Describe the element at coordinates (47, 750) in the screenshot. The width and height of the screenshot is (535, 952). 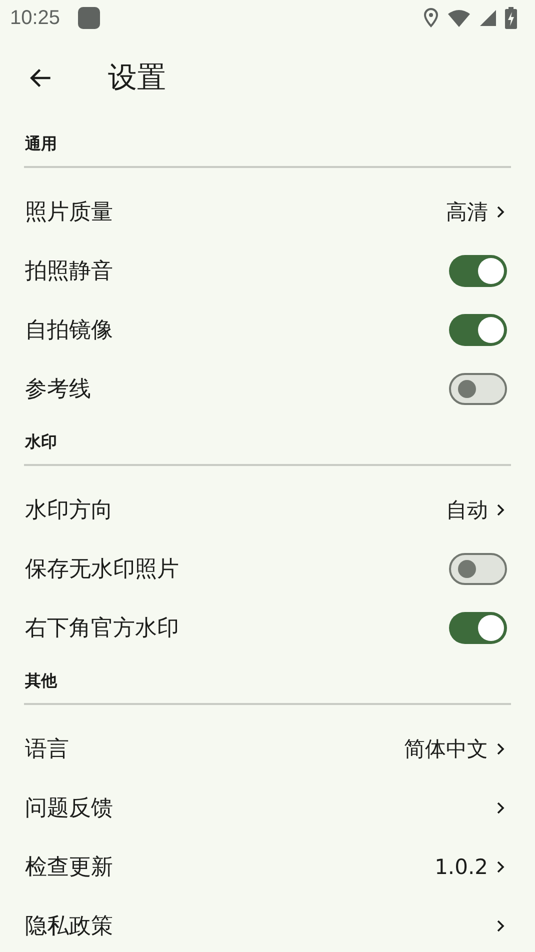
I see `setting-label: 语言` at that location.